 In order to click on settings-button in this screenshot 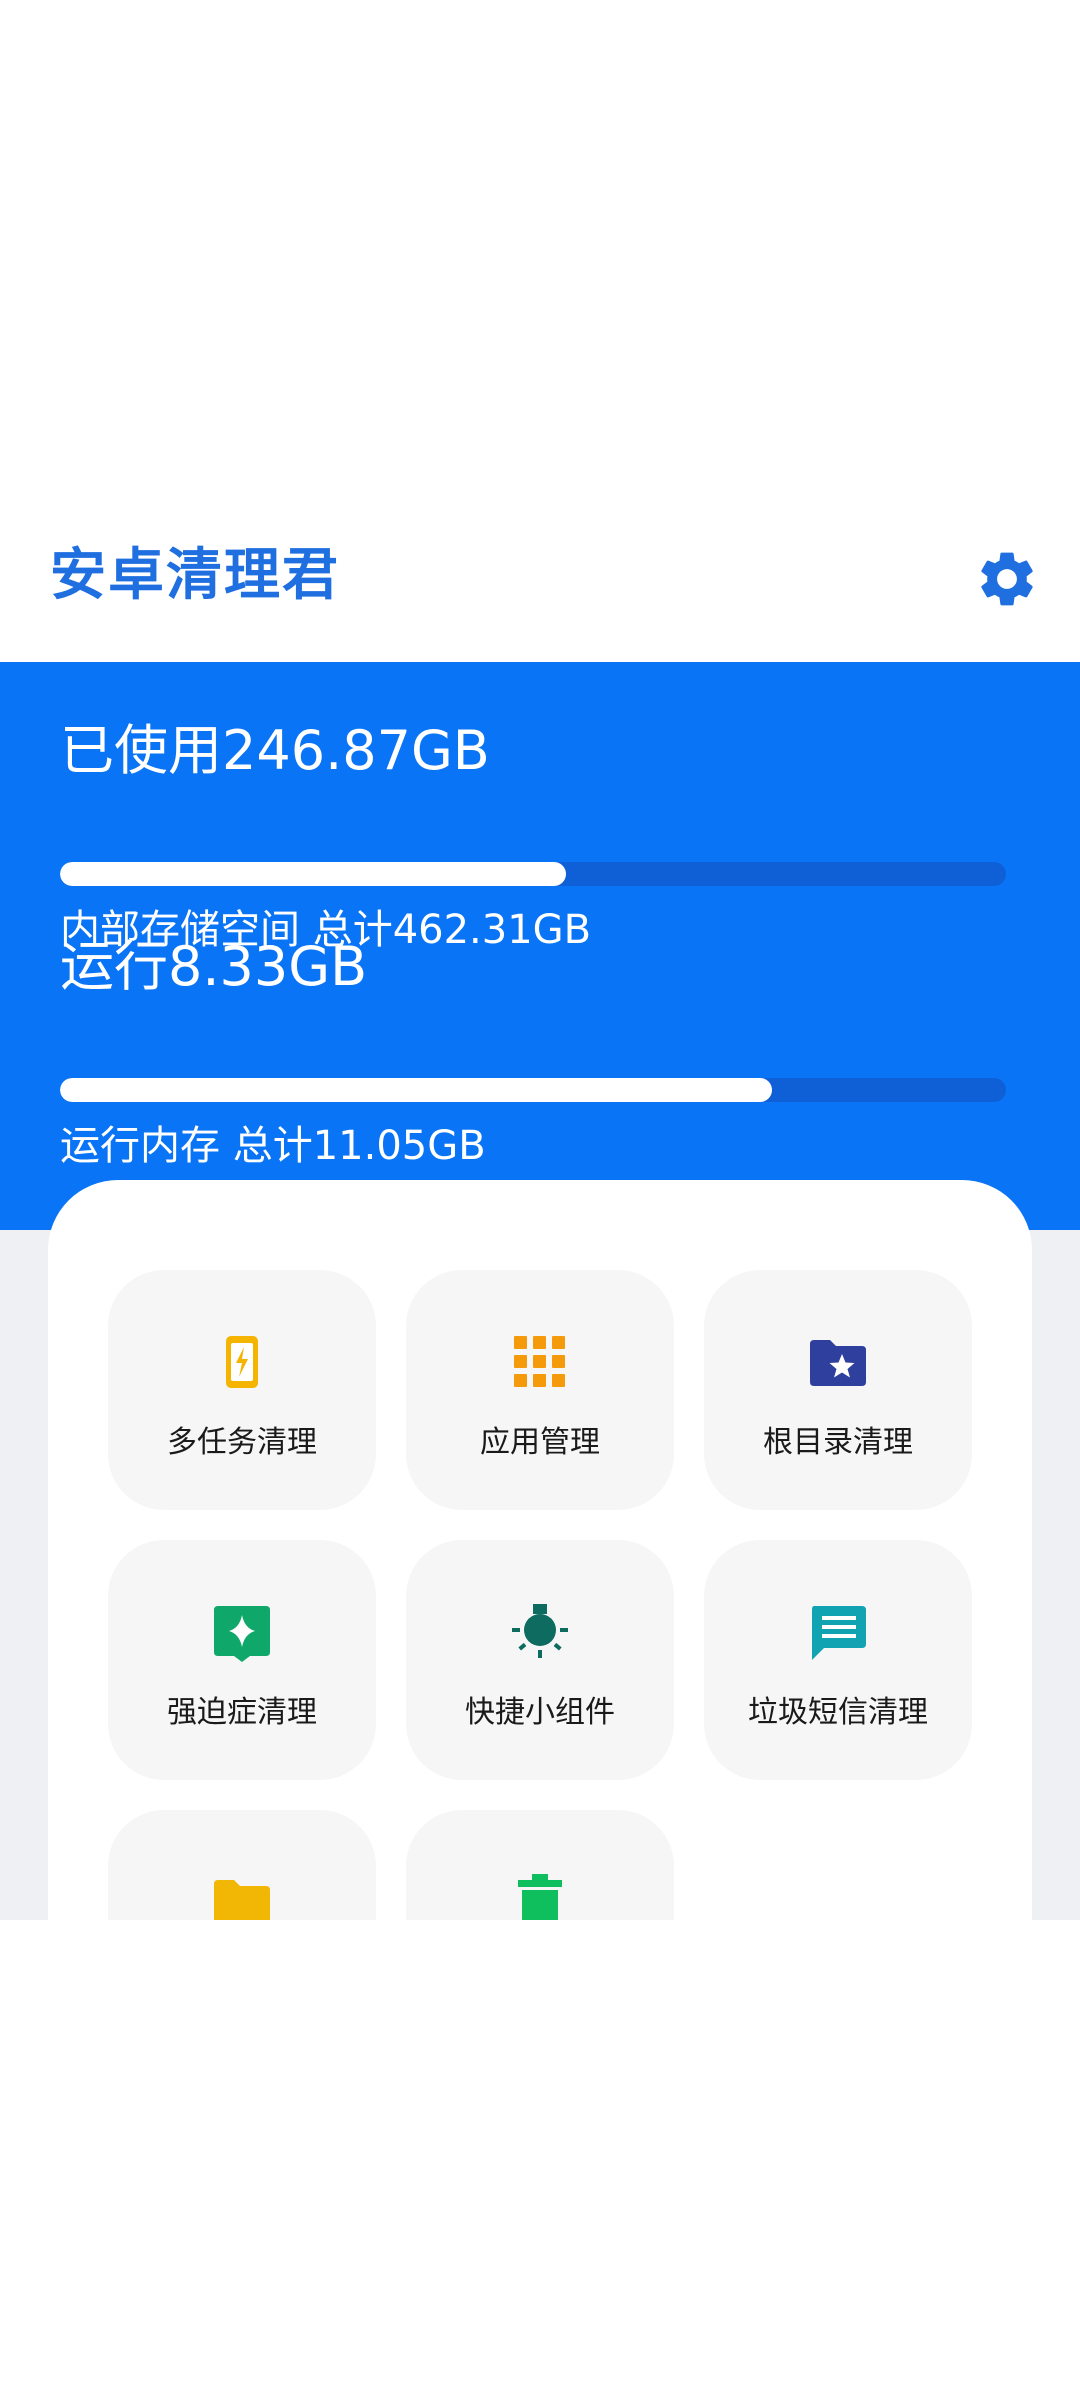, I will do `click(1007, 579)`.